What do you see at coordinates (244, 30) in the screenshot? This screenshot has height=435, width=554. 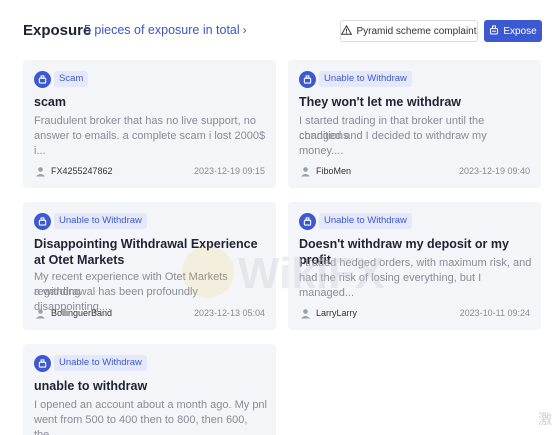 I see `chevron-right-icon: ›` at bounding box center [244, 30].